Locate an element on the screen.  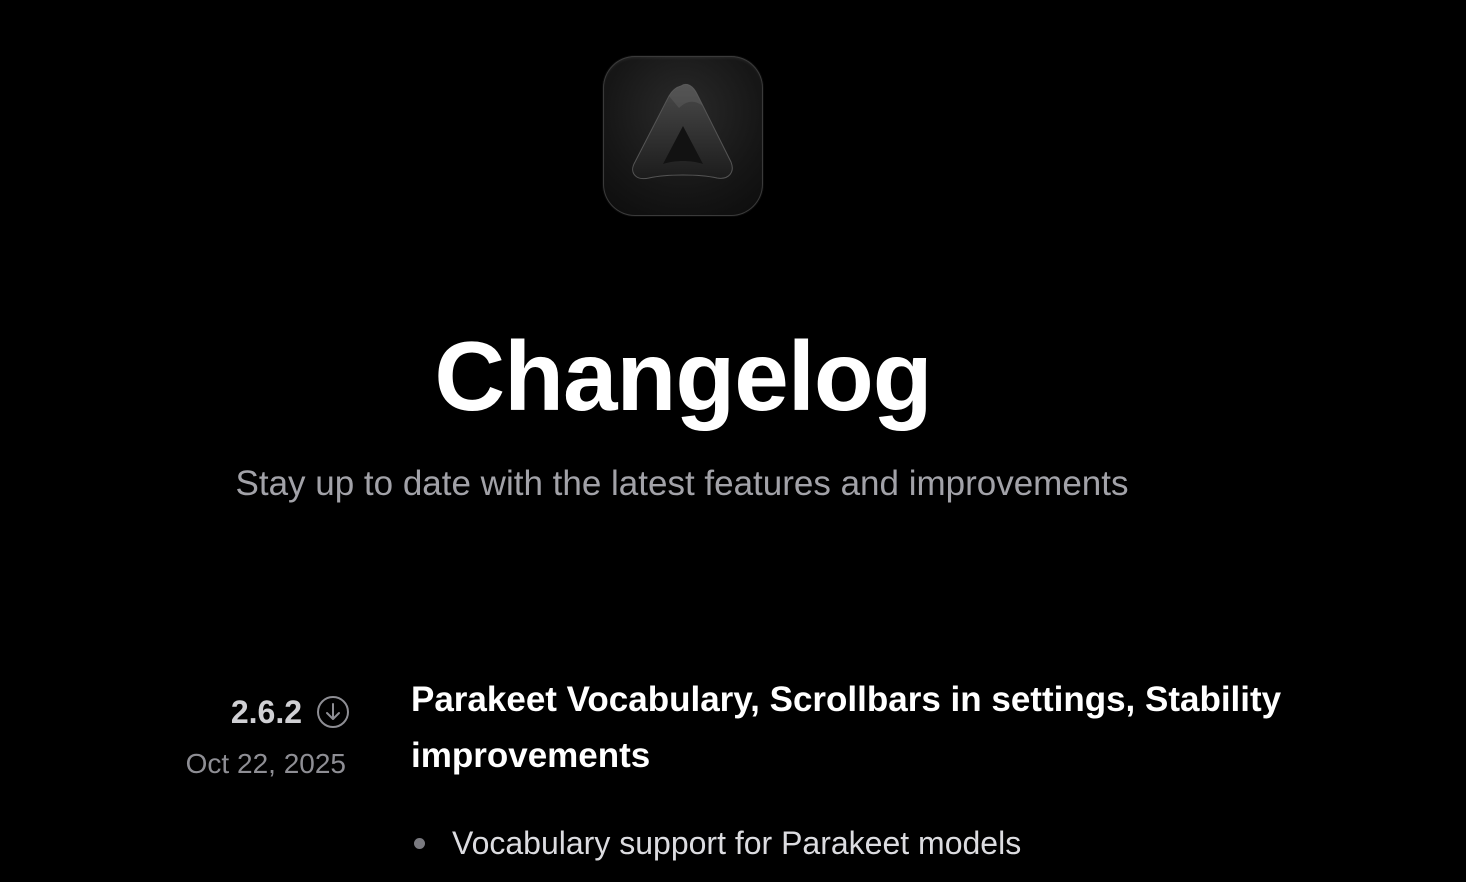
release-meta: 2.6.2 Oct 22, 2025 is located at coordinates (250, 736).